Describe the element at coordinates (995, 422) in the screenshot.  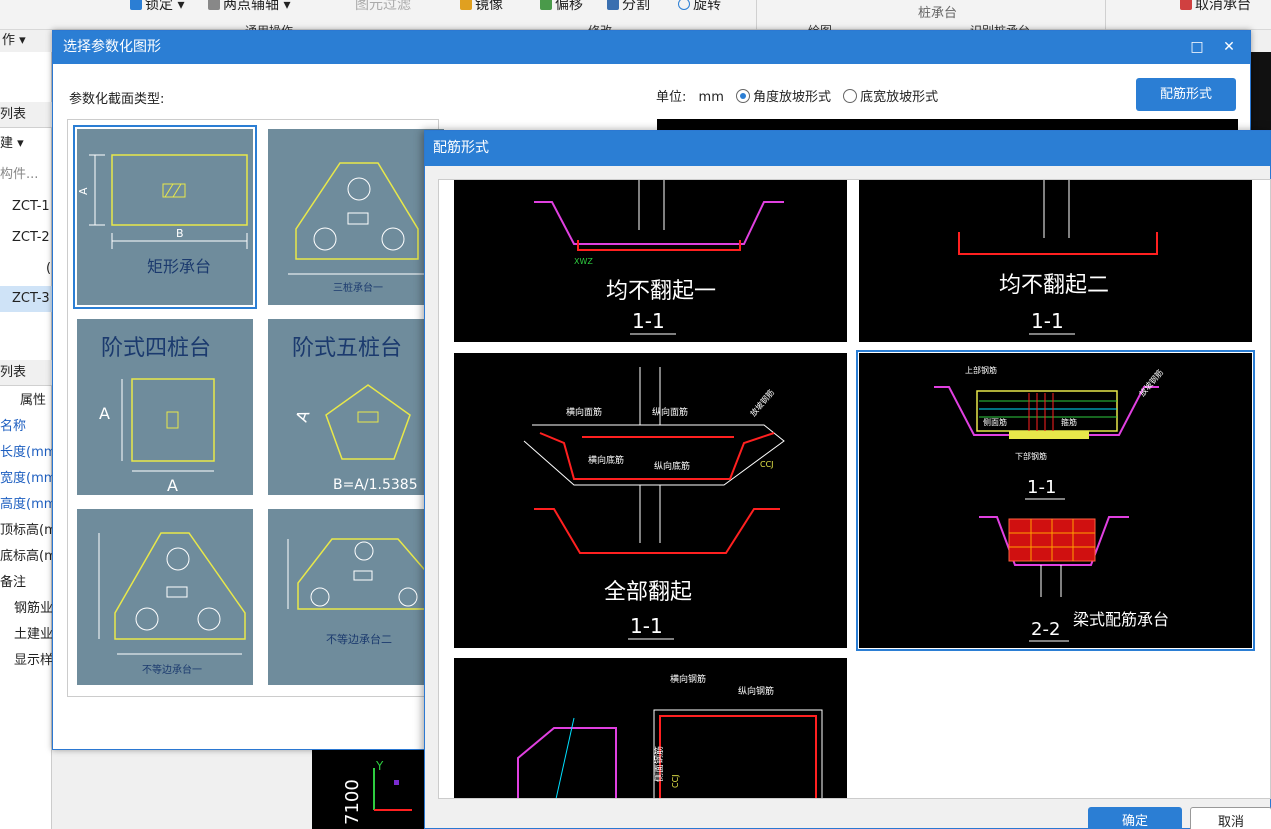
I see `rebar-tag: 侧面筋` at that location.